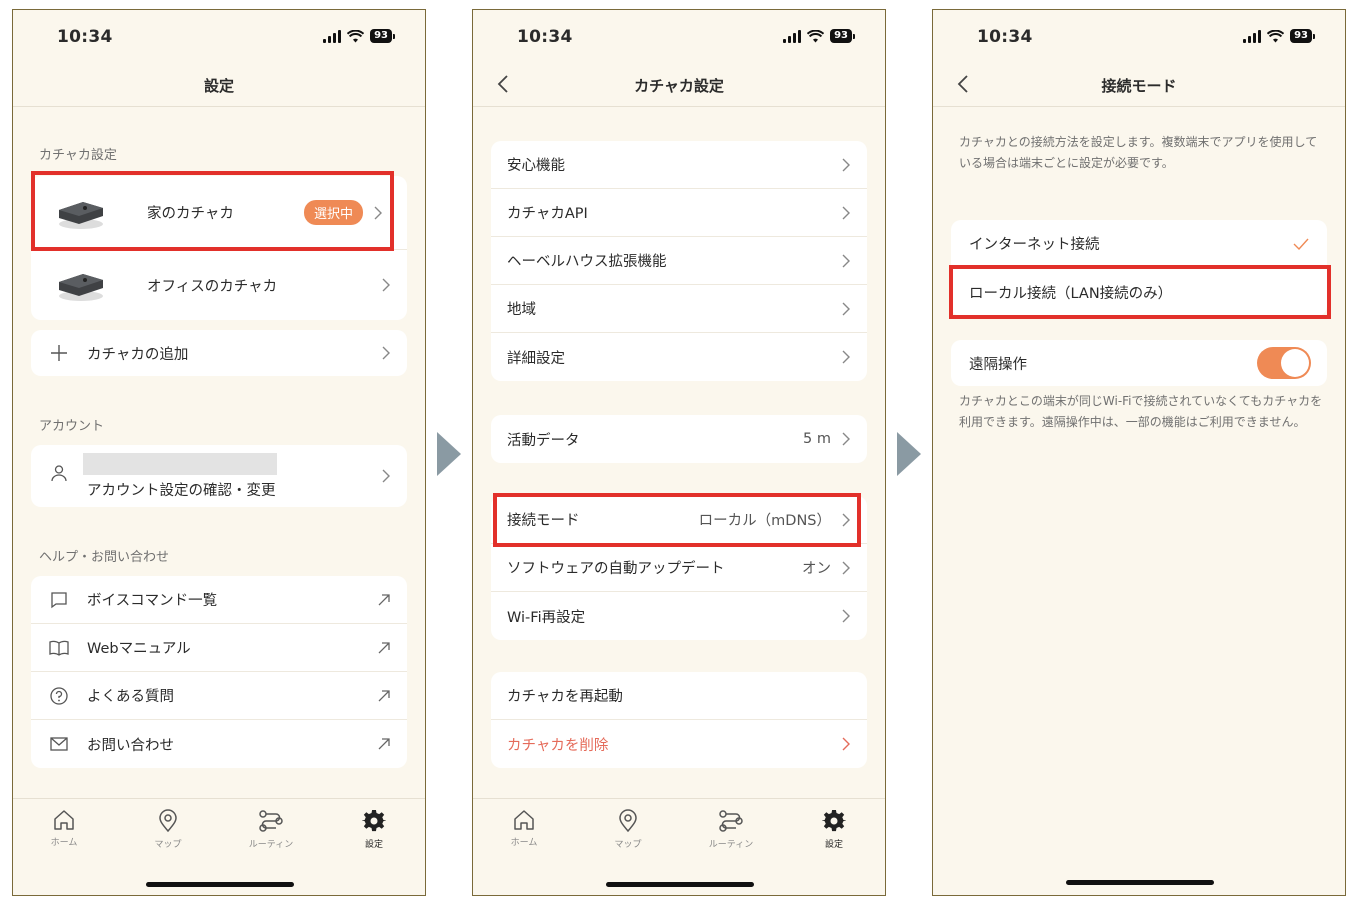  What do you see at coordinates (679, 37) in the screenshot?
I see `status-bar: 10:34 93` at bounding box center [679, 37].